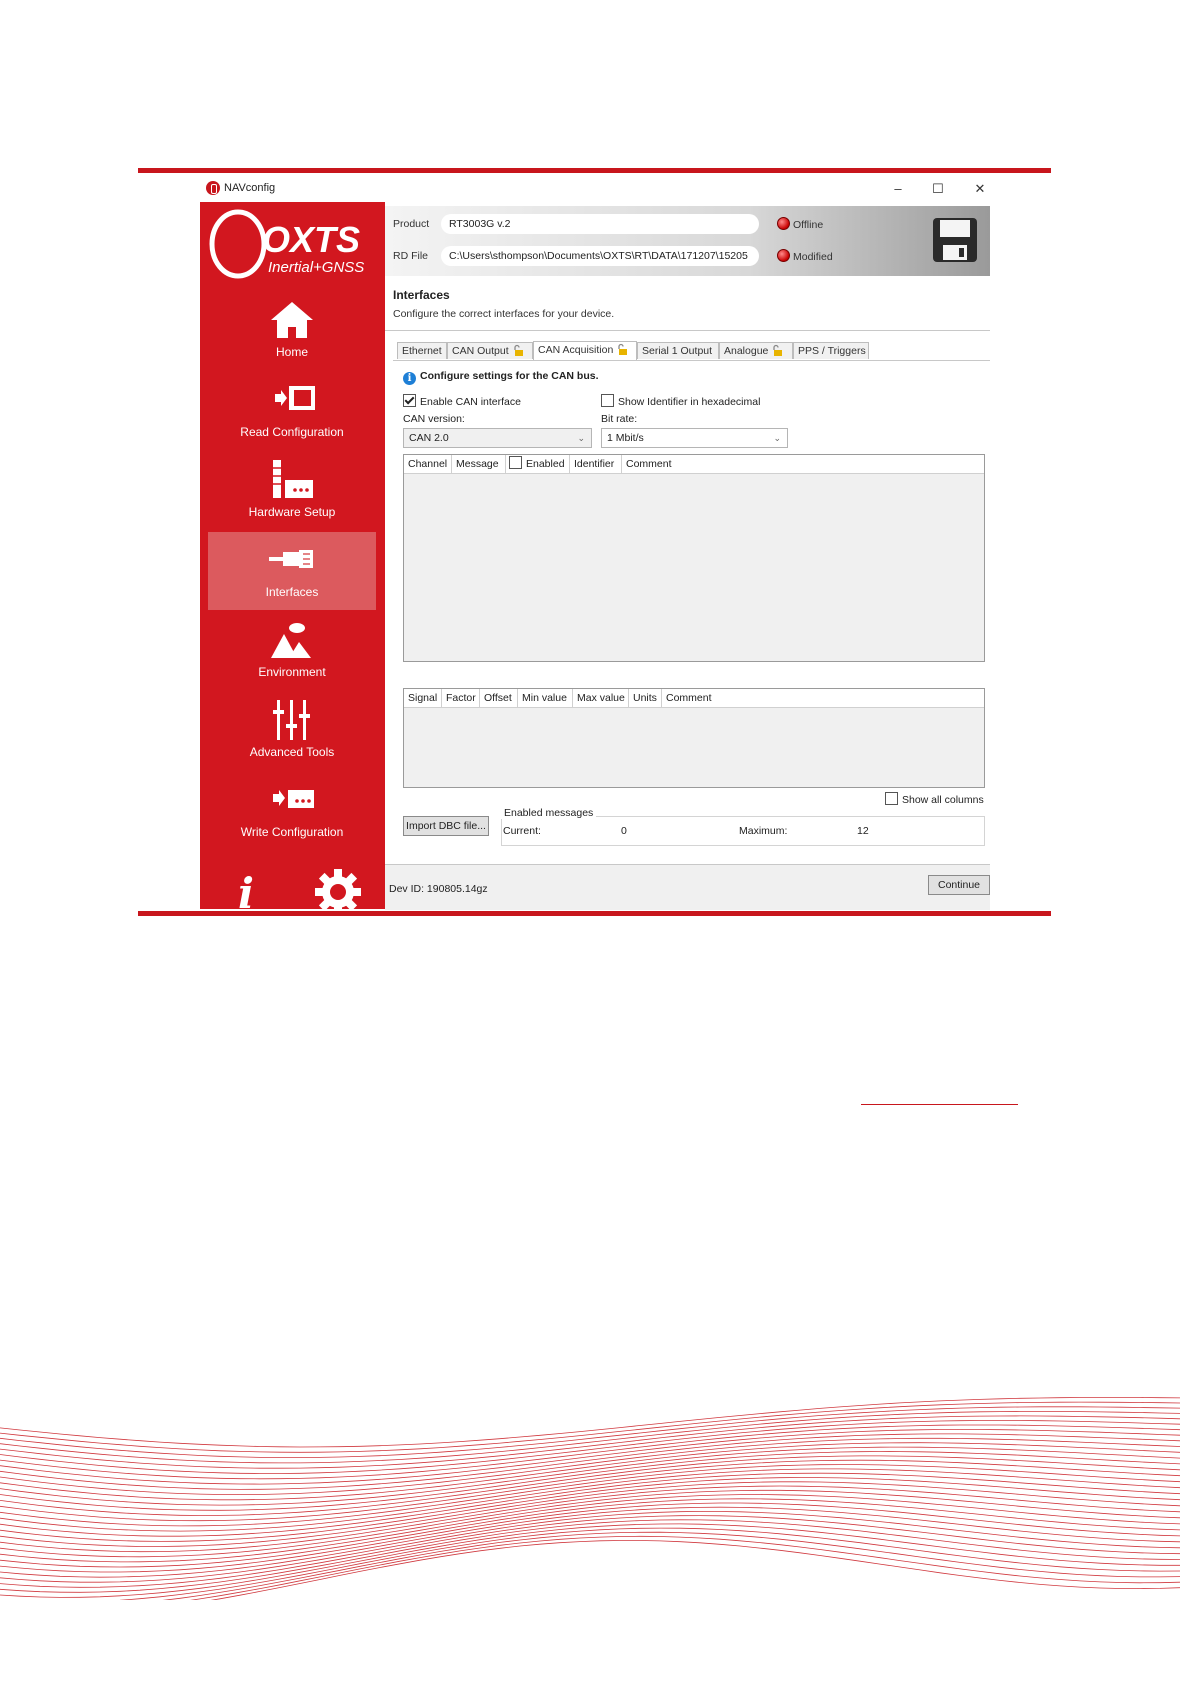 The height and width of the screenshot is (1684, 1190). I want to click on close-button: ✕, so click(980, 189).